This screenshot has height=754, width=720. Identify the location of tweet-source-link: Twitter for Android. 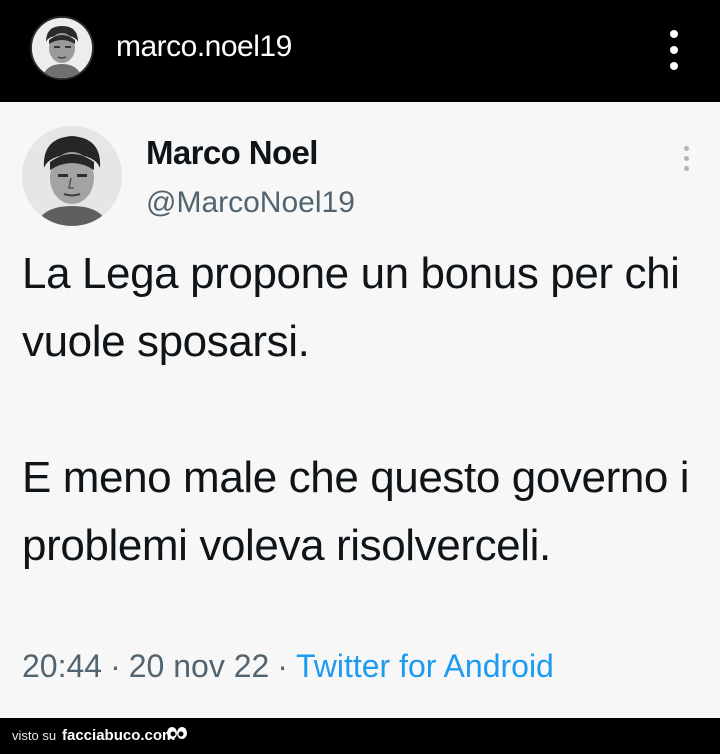
(425, 666).